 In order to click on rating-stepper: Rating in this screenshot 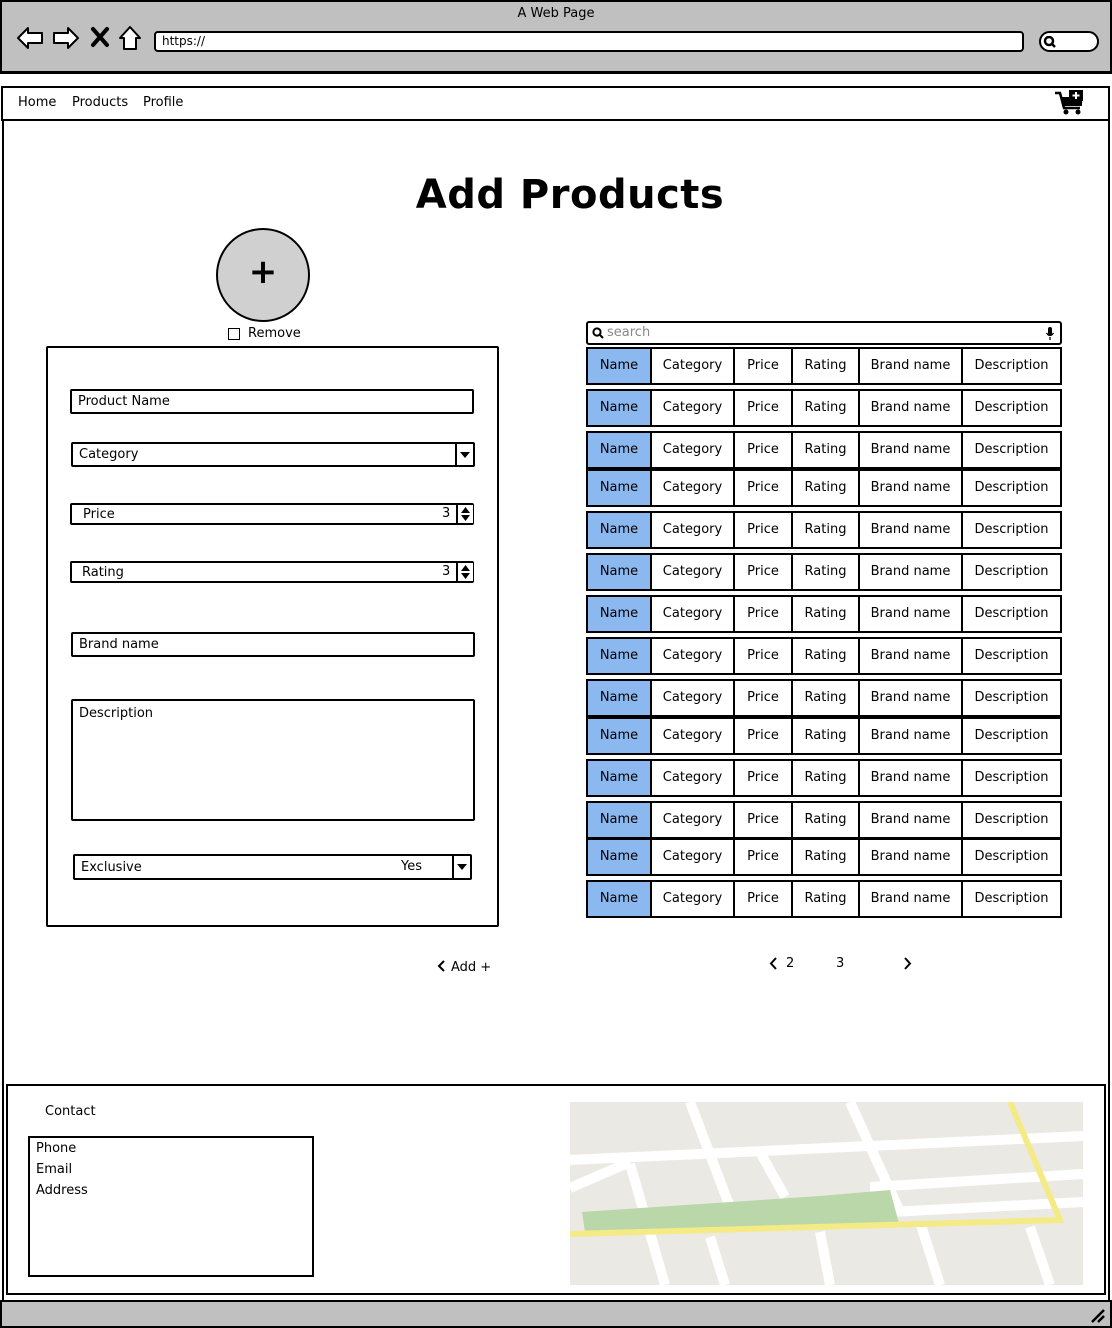, I will do `click(272, 572)`.